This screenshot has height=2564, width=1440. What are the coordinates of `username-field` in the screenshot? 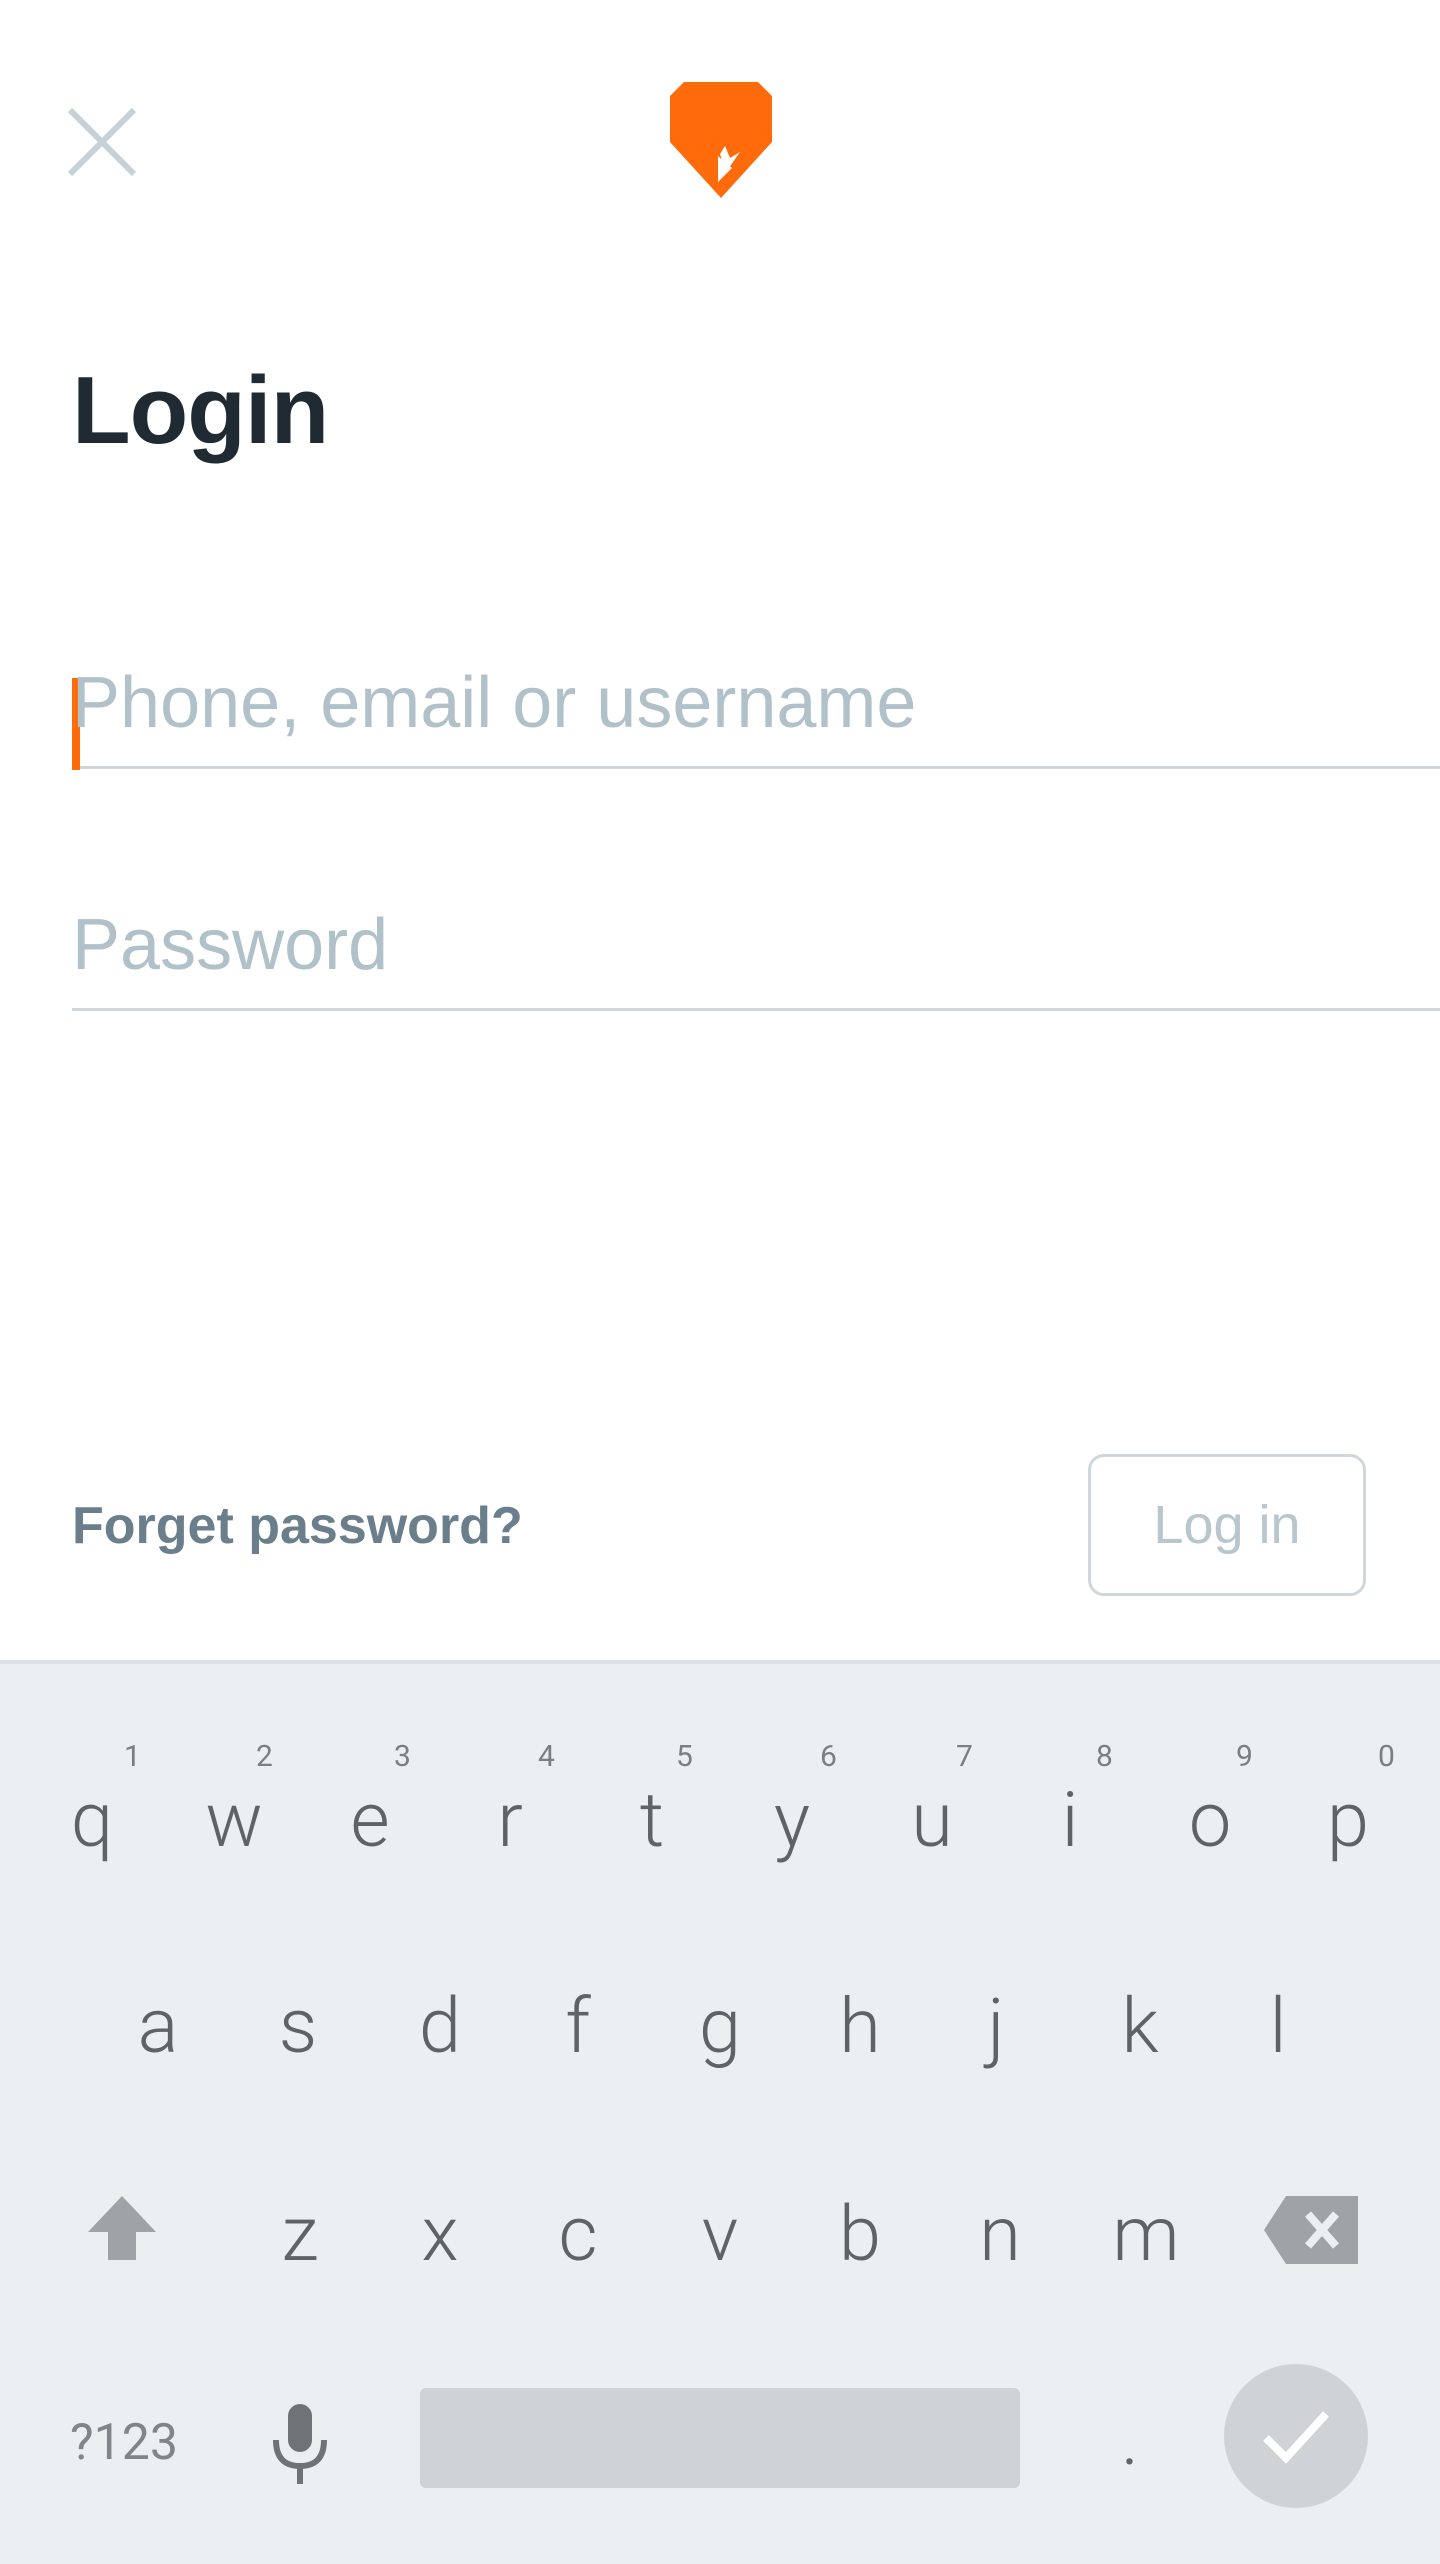 It's located at (756, 705).